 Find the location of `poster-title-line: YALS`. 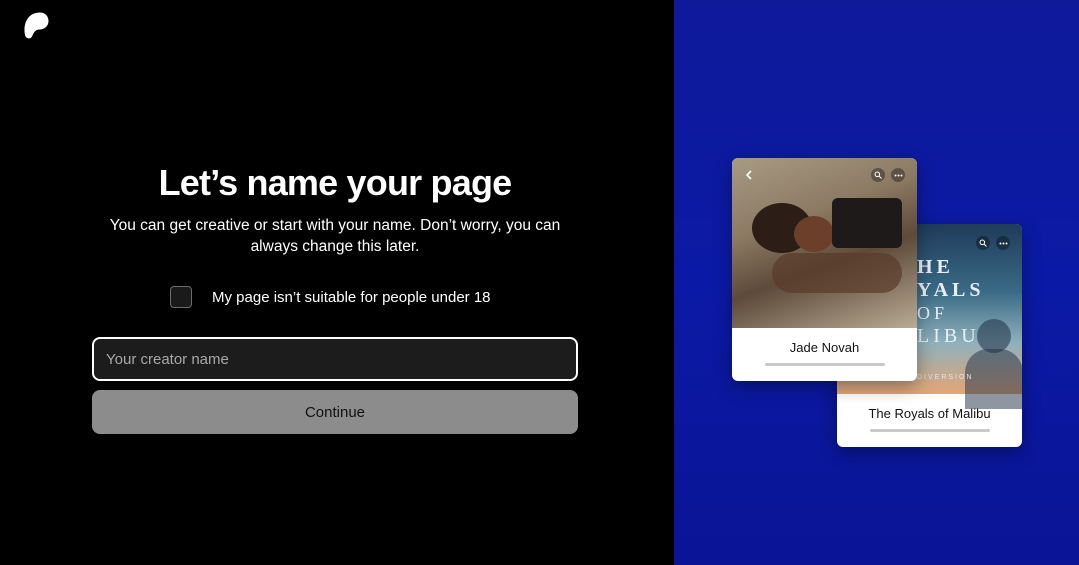

poster-title-line: YALS is located at coordinates (951, 290).